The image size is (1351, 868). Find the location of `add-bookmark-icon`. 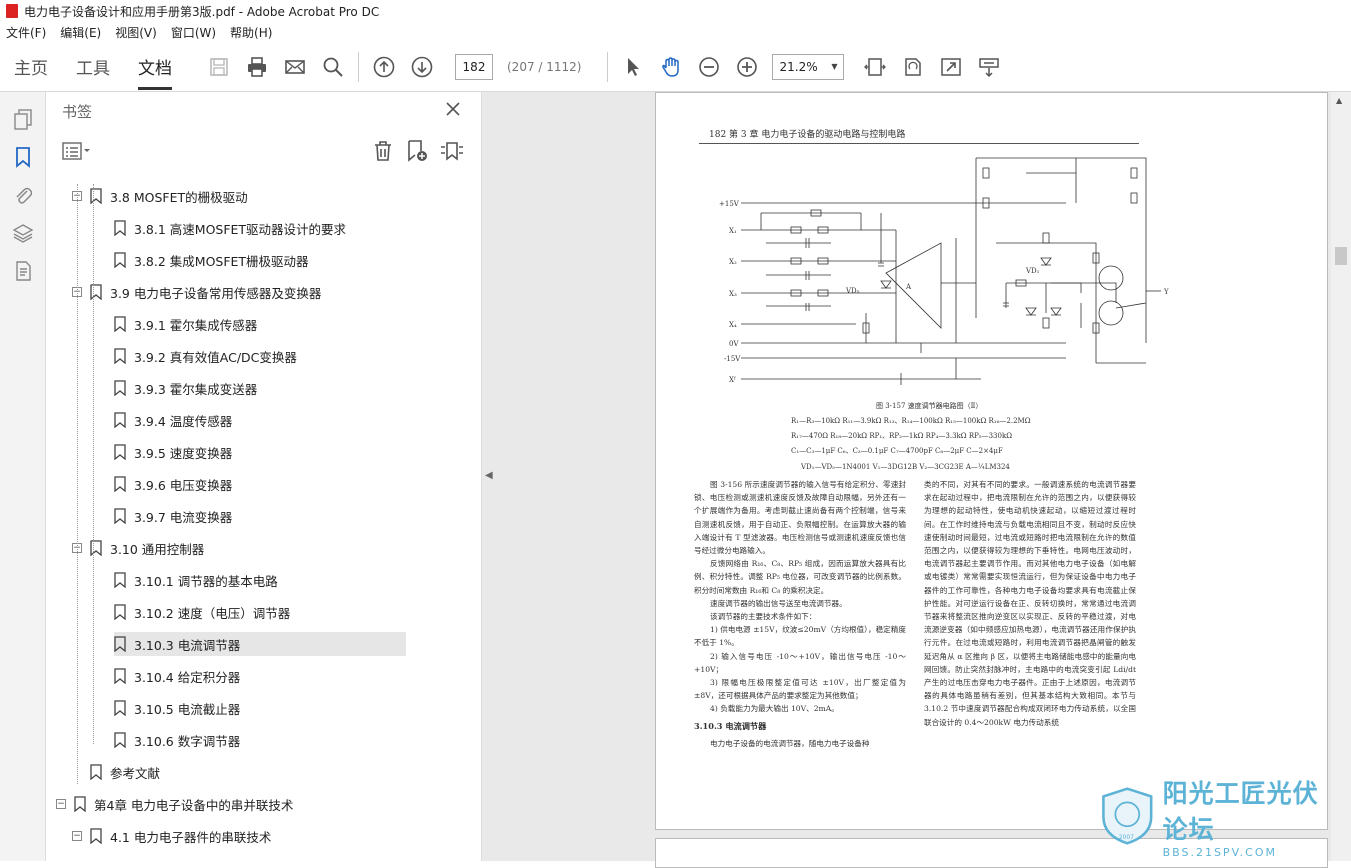

add-bookmark-icon is located at coordinates (417, 152).